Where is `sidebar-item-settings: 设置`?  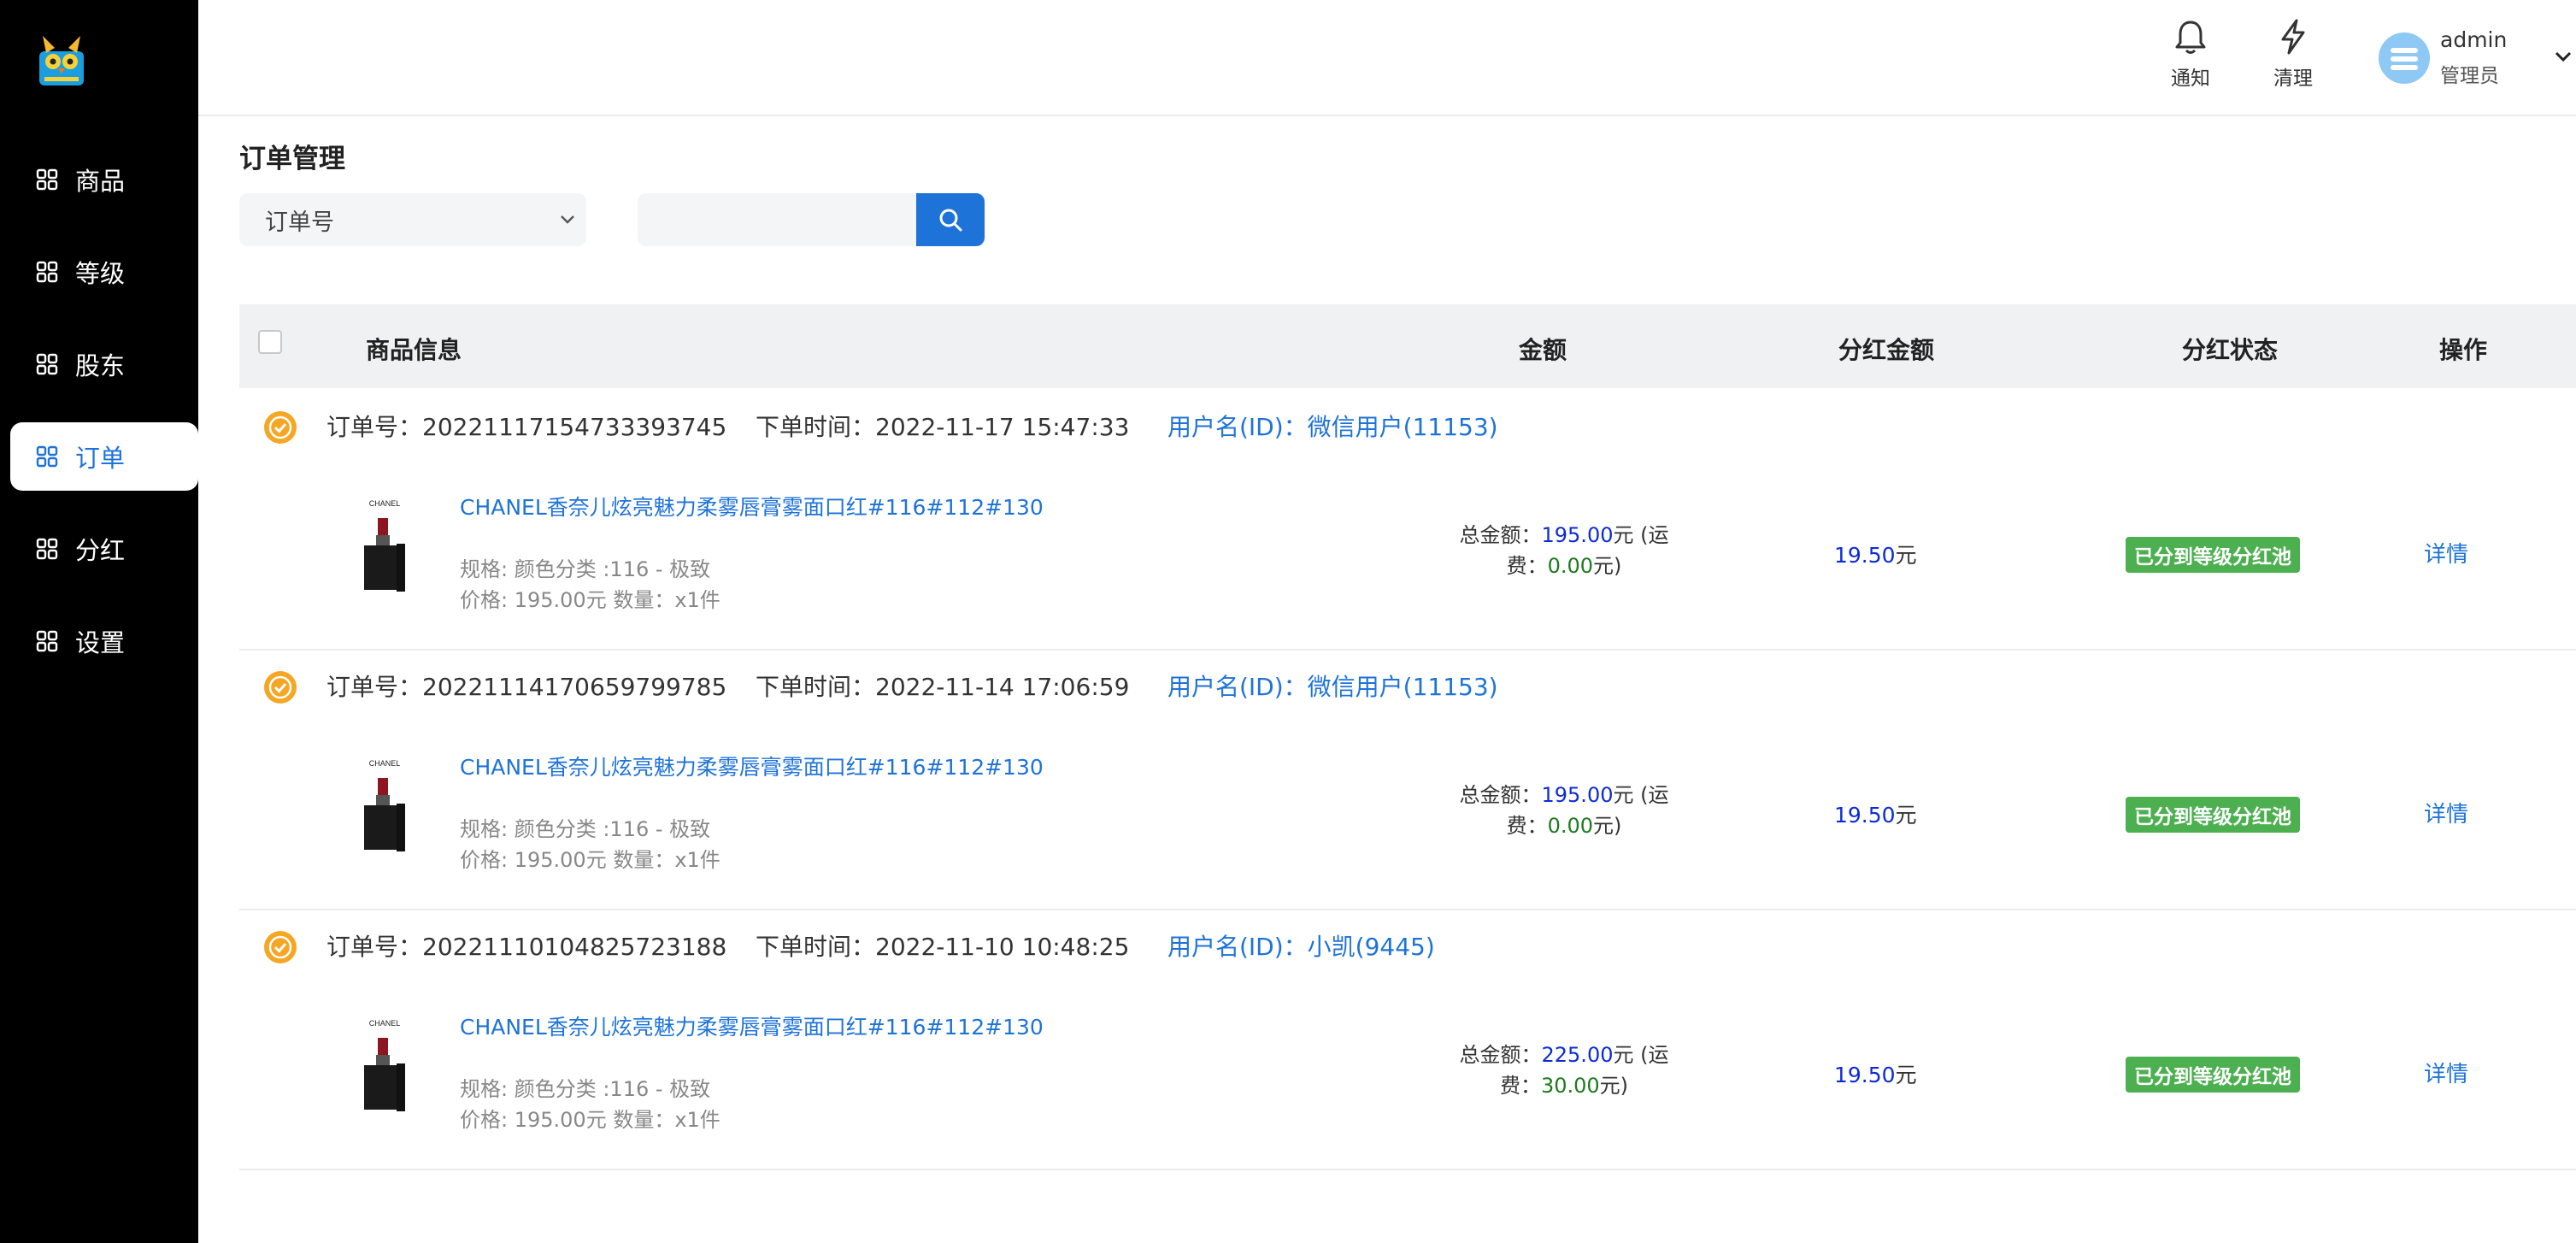
sidebar-item-settings: 设置 is located at coordinates (104, 641).